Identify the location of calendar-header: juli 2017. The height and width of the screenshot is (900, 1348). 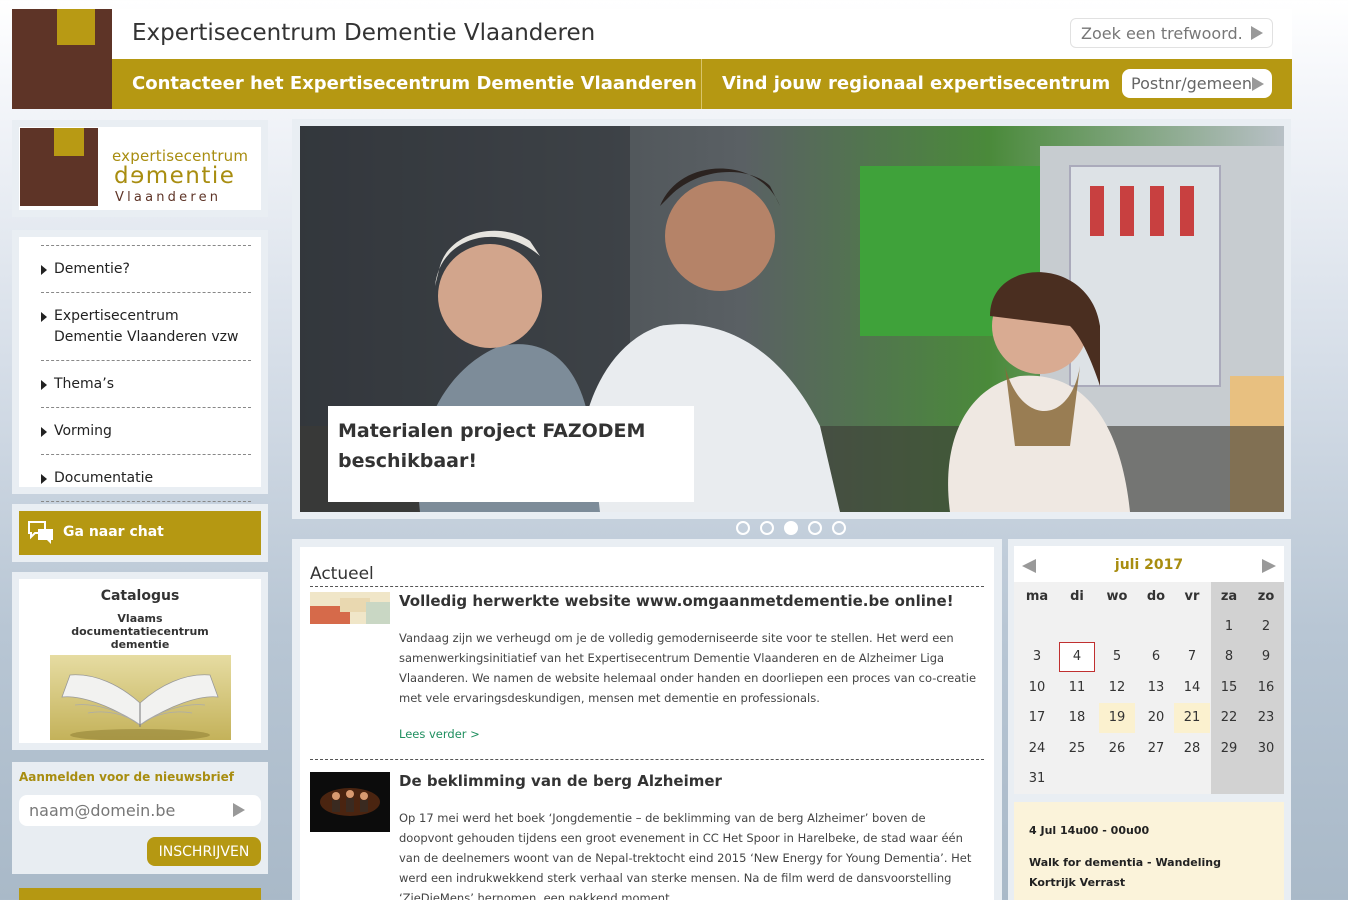
(1149, 564).